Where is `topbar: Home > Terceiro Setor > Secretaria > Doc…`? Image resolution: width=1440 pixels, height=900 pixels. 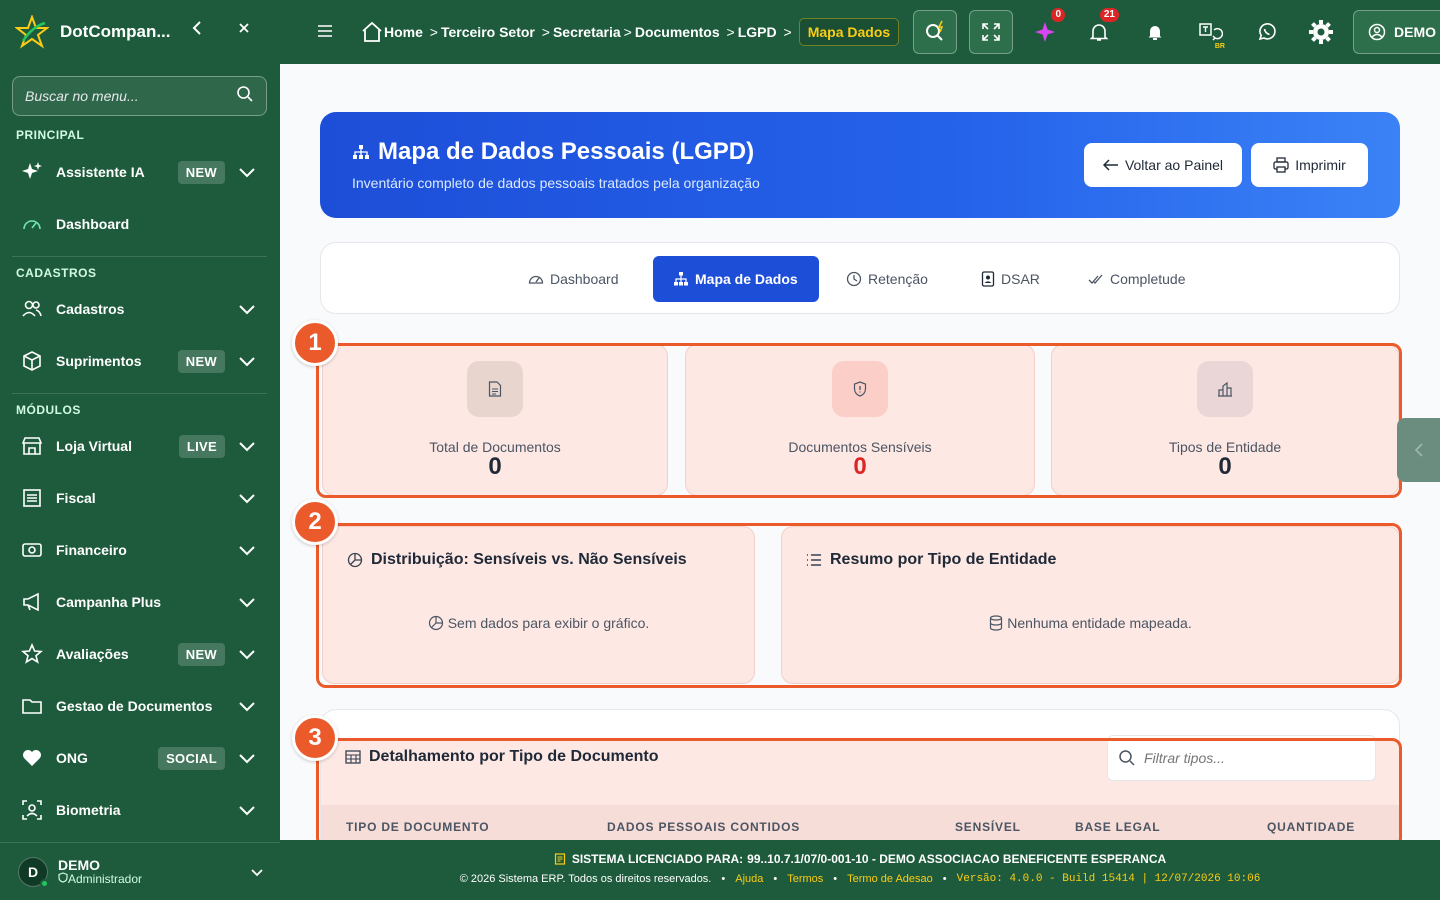
topbar: Home > Terceiro Setor > Secretaria > Doc… is located at coordinates (860, 32).